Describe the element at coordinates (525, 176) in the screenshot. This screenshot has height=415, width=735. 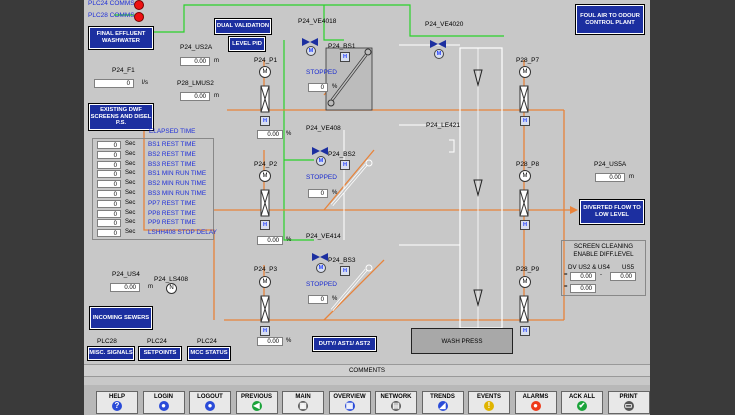
I see `motor-p8-icon: M` at that location.